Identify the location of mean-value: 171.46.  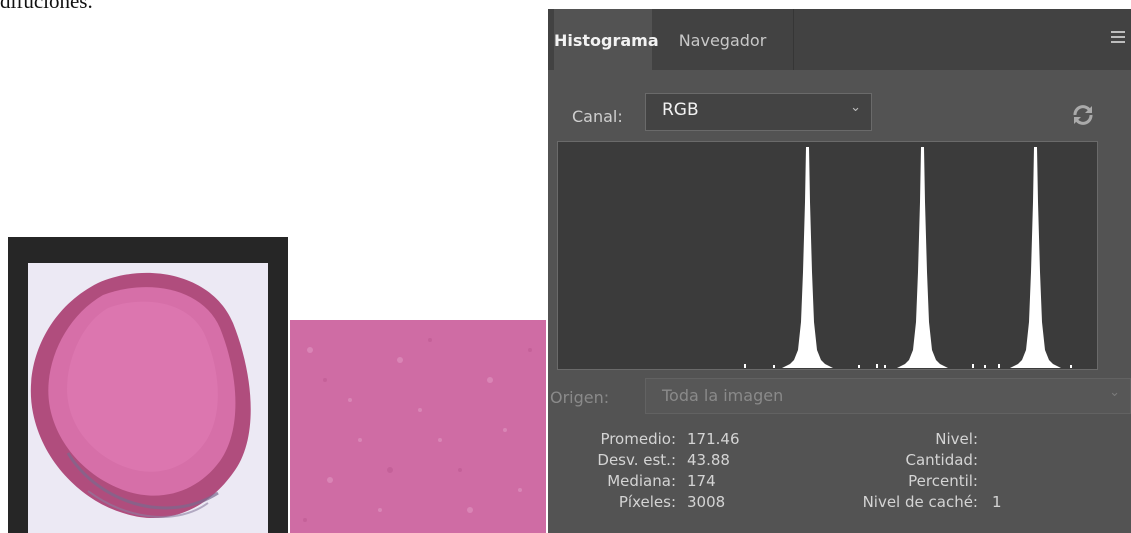
(713, 439).